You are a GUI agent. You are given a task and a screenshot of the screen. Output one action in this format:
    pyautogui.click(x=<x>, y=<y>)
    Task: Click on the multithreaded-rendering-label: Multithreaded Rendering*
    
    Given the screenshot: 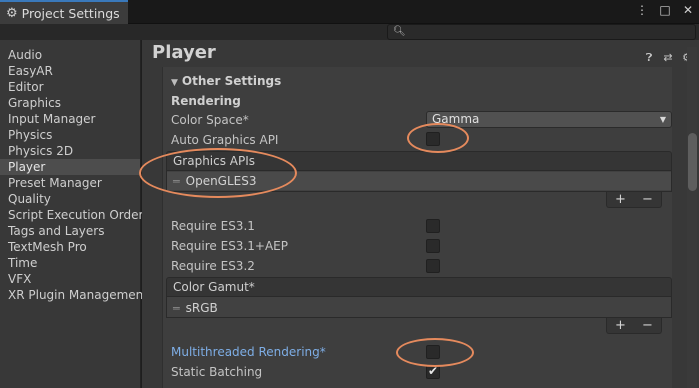 What is the action you would take?
    pyautogui.click(x=248, y=352)
    